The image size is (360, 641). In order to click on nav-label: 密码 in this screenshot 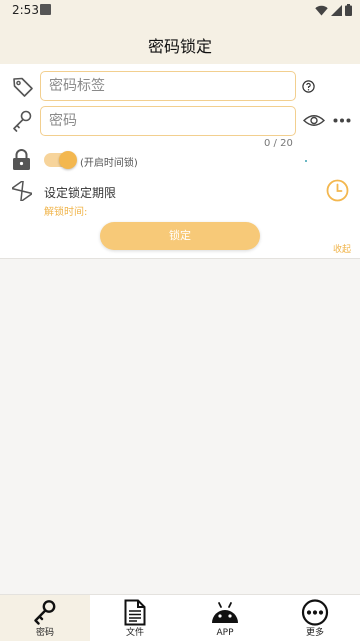, I will do `click(44, 633)`.